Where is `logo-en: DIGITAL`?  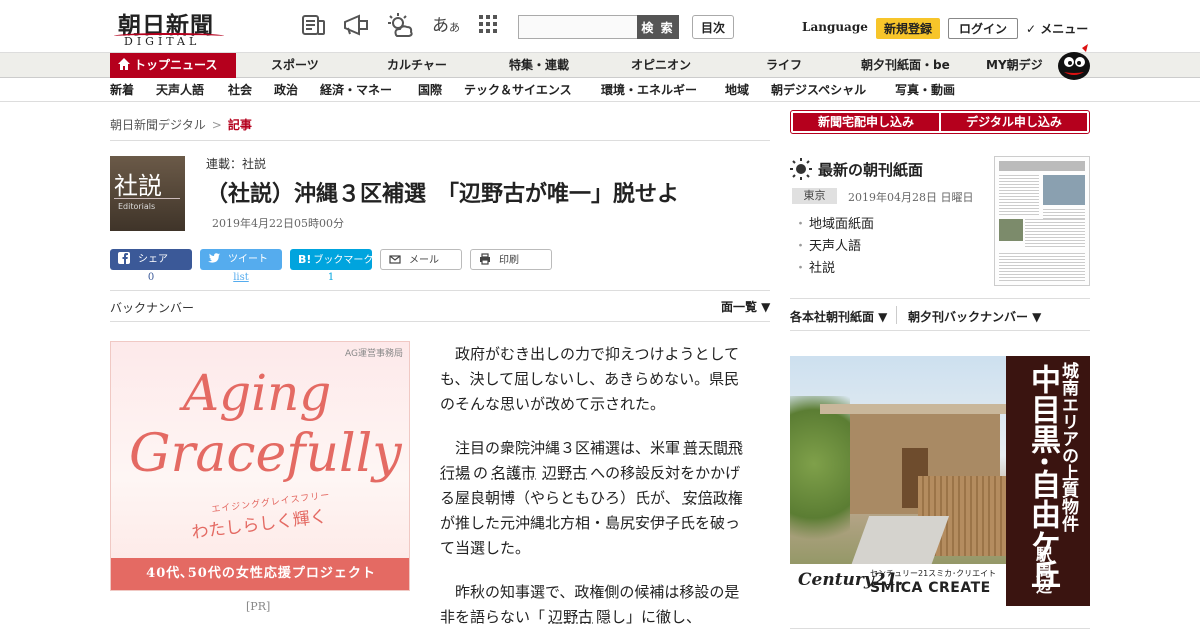 logo-en: DIGITAL is located at coordinates (162, 41).